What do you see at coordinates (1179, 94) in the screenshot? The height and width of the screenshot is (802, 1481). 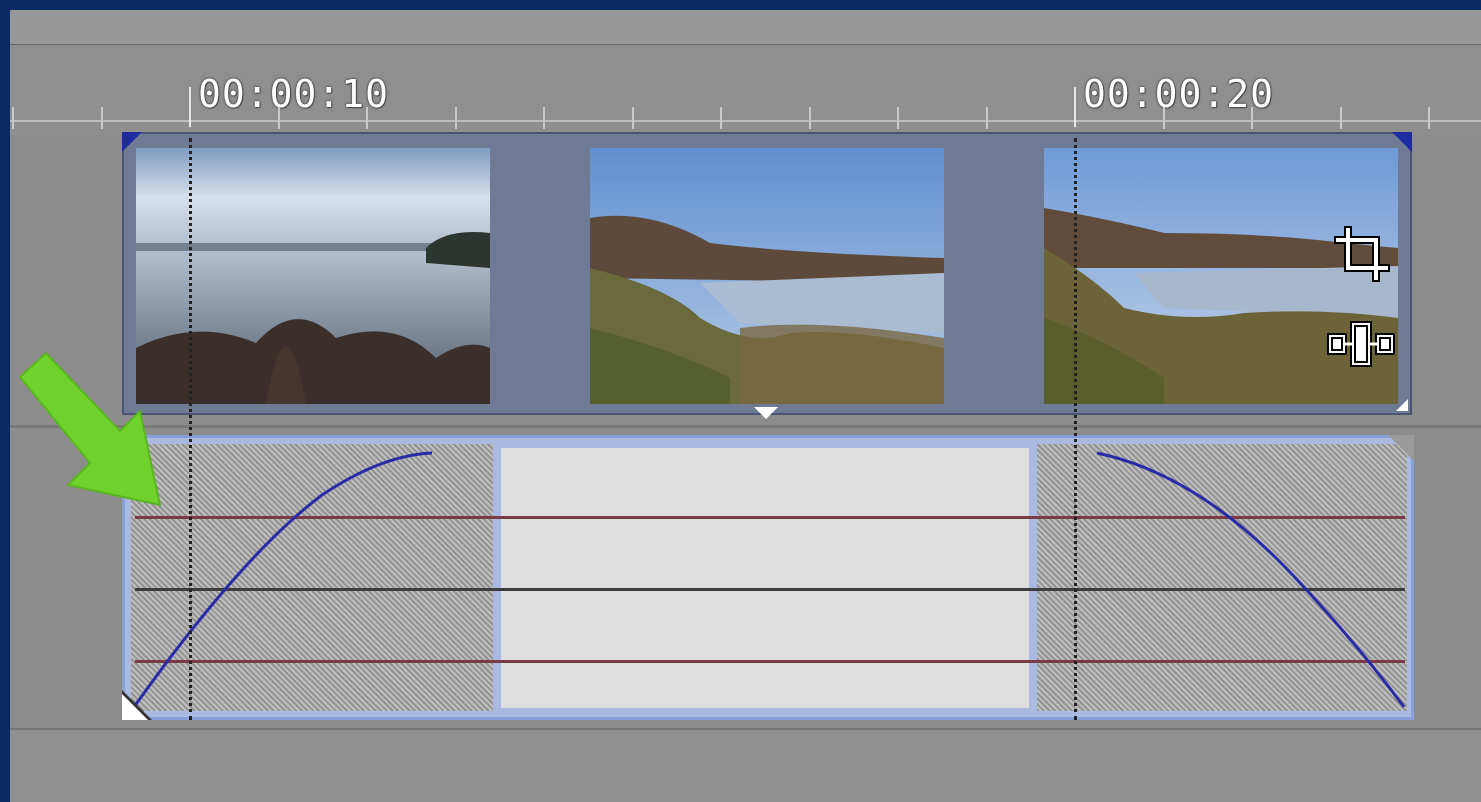 I see `ruler-label-20s: 00:00:20` at bounding box center [1179, 94].